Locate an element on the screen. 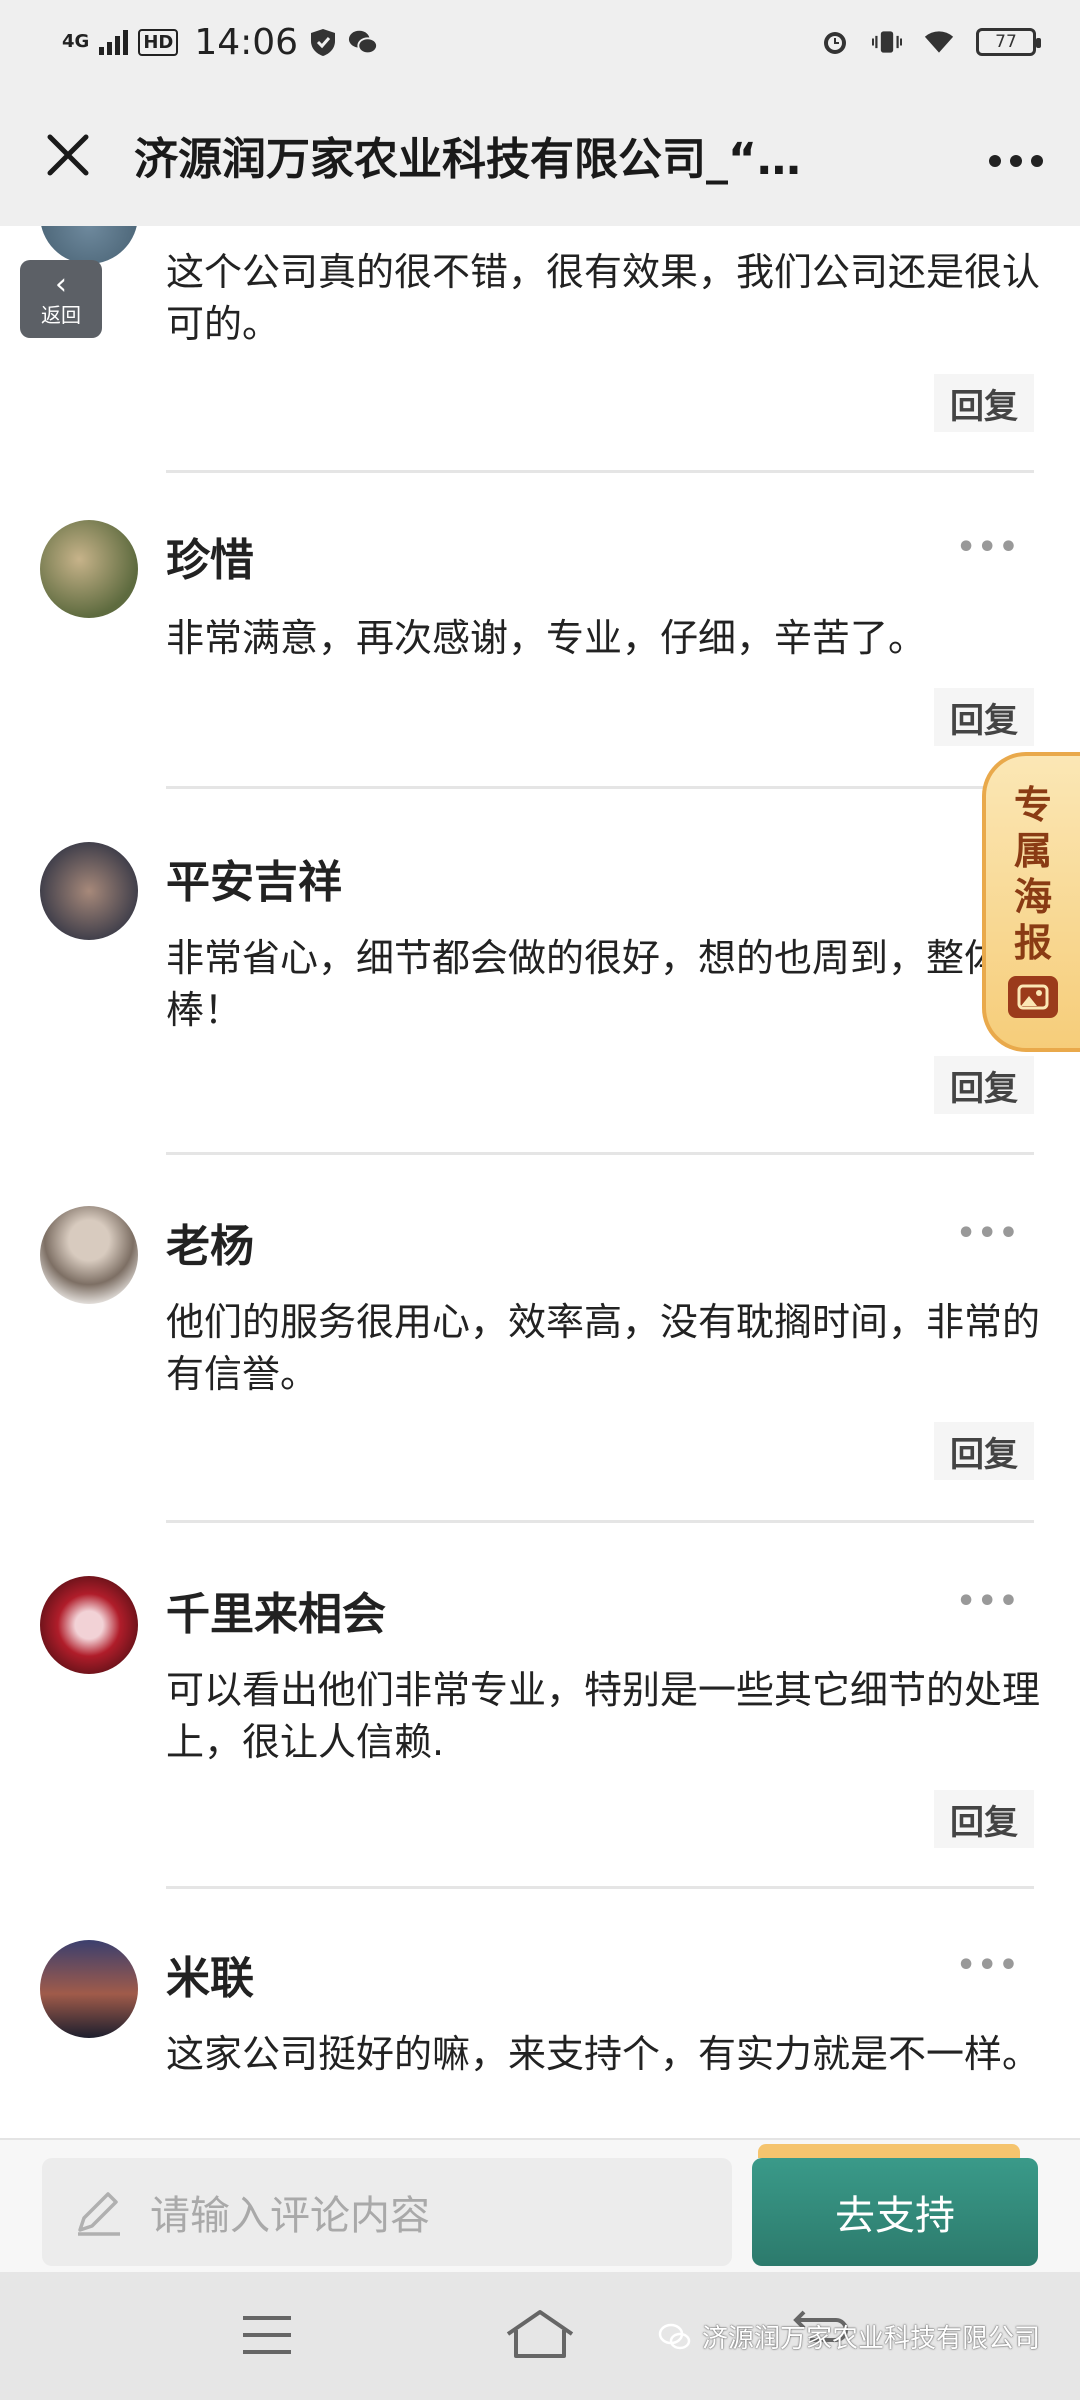 Image resolution: width=1080 pixels, height=2400 pixels. more-options-button is located at coordinates (1016, 155).